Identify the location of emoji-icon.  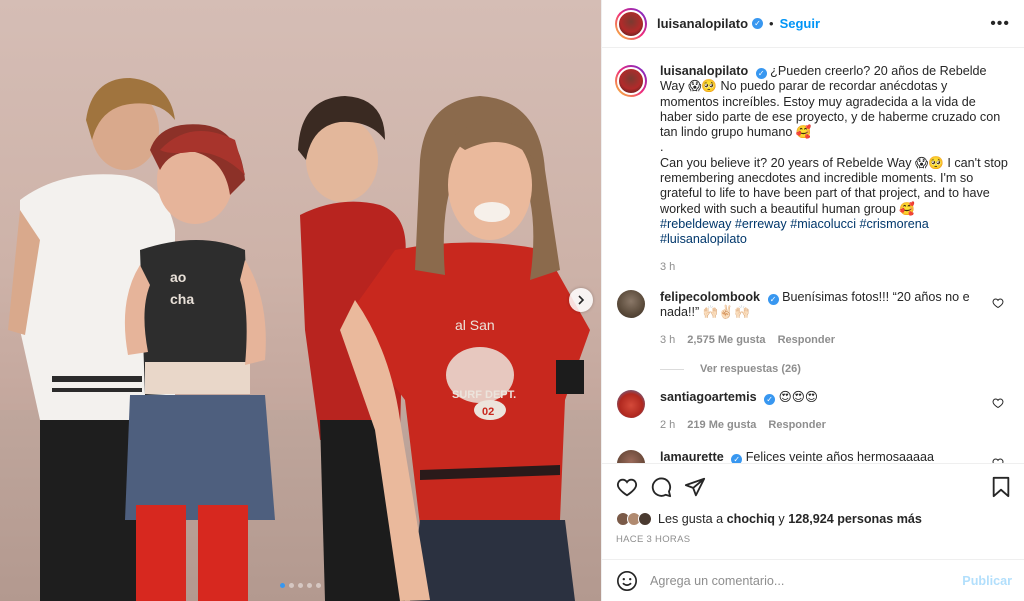
(627, 581).